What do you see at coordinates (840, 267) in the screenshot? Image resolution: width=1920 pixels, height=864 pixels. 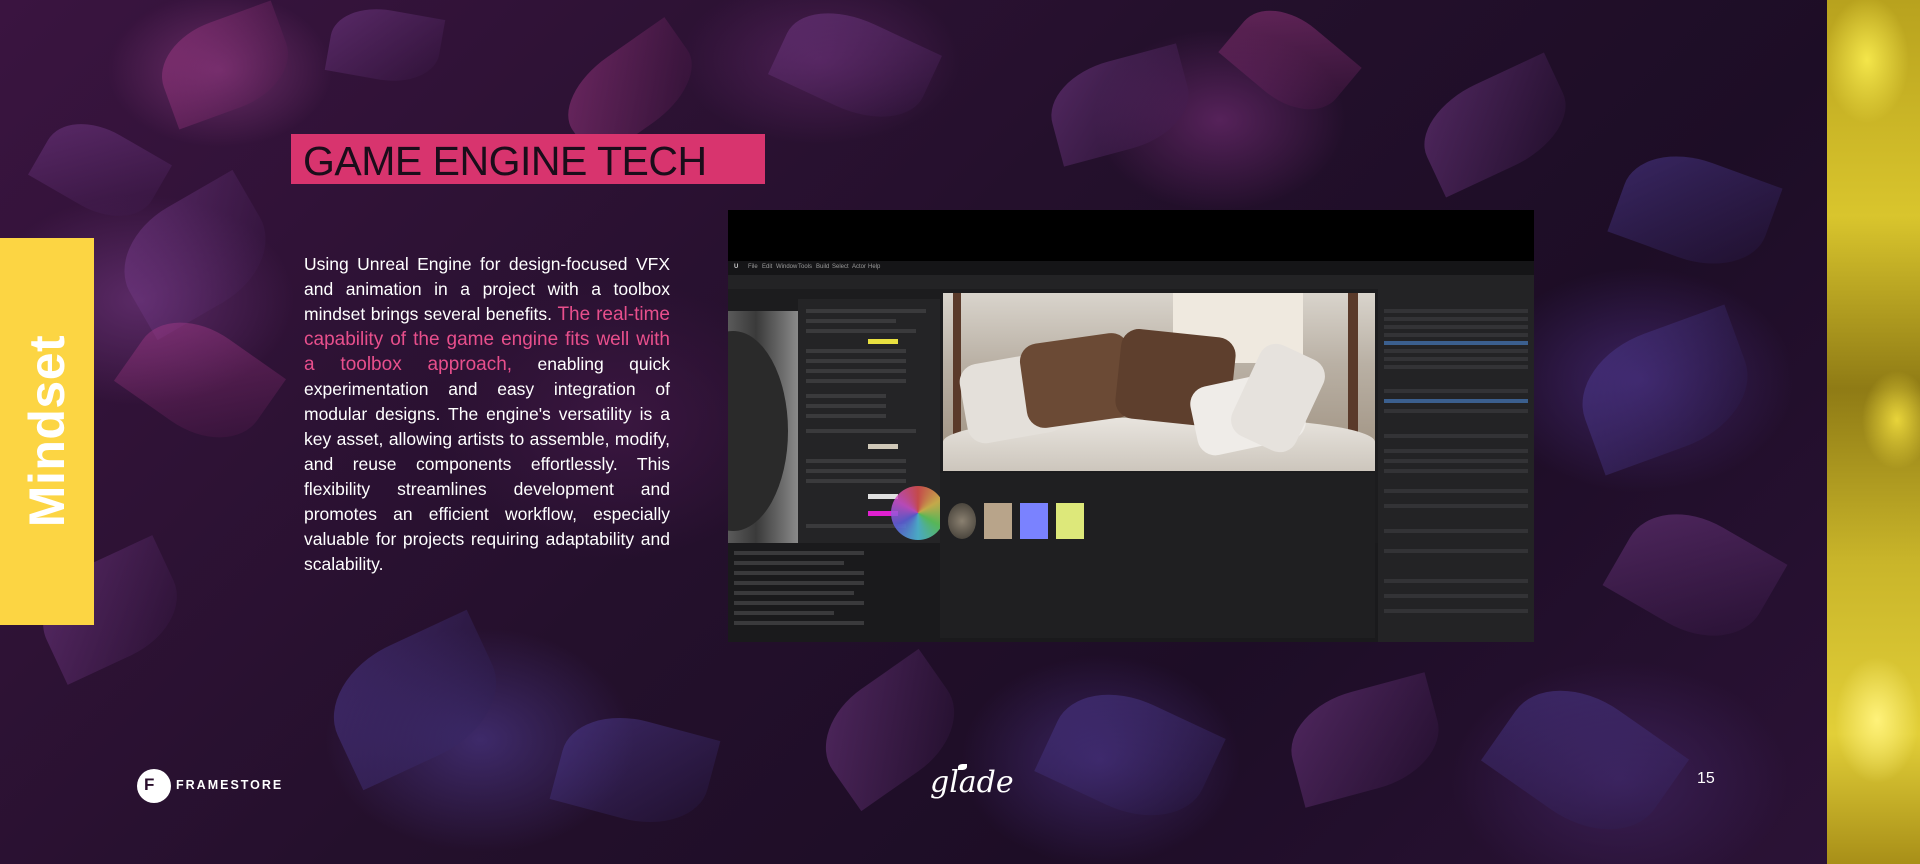 I see `menu-item: Select` at bounding box center [840, 267].